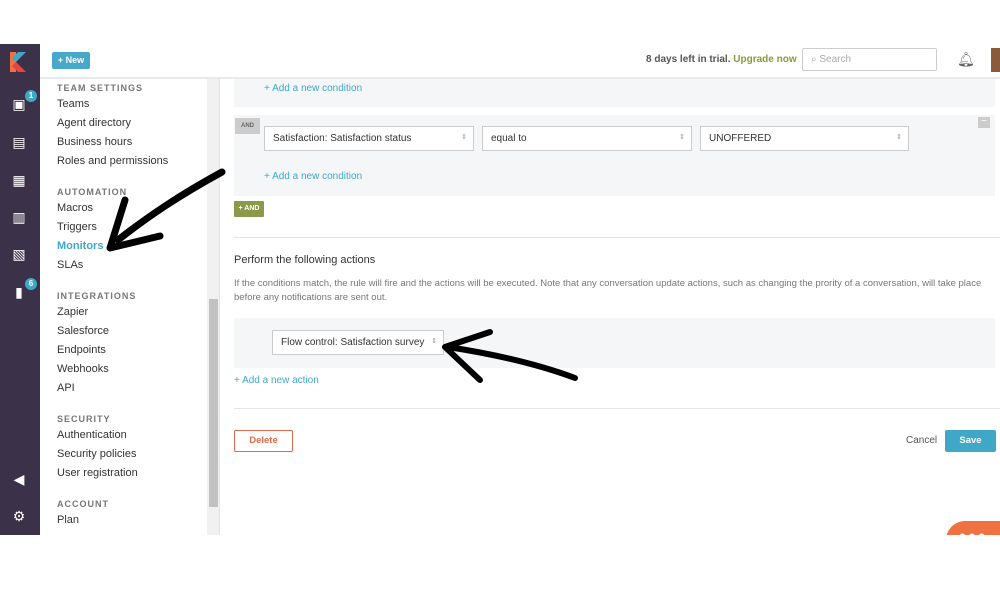 This screenshot has height=600, width=1000. What do you see at coordinates (984, 122) in the screenshot?
I see `remove-group-button: −` at bounding box center [984, 122].